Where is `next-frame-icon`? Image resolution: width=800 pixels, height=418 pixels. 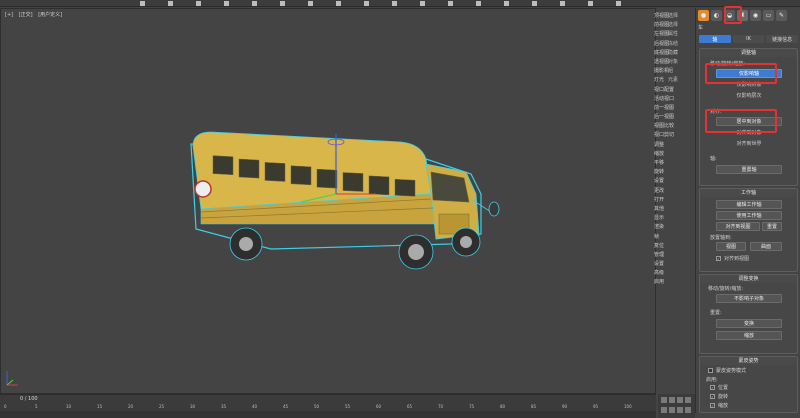 next-frame-icon is located at coordinates (688, 400).